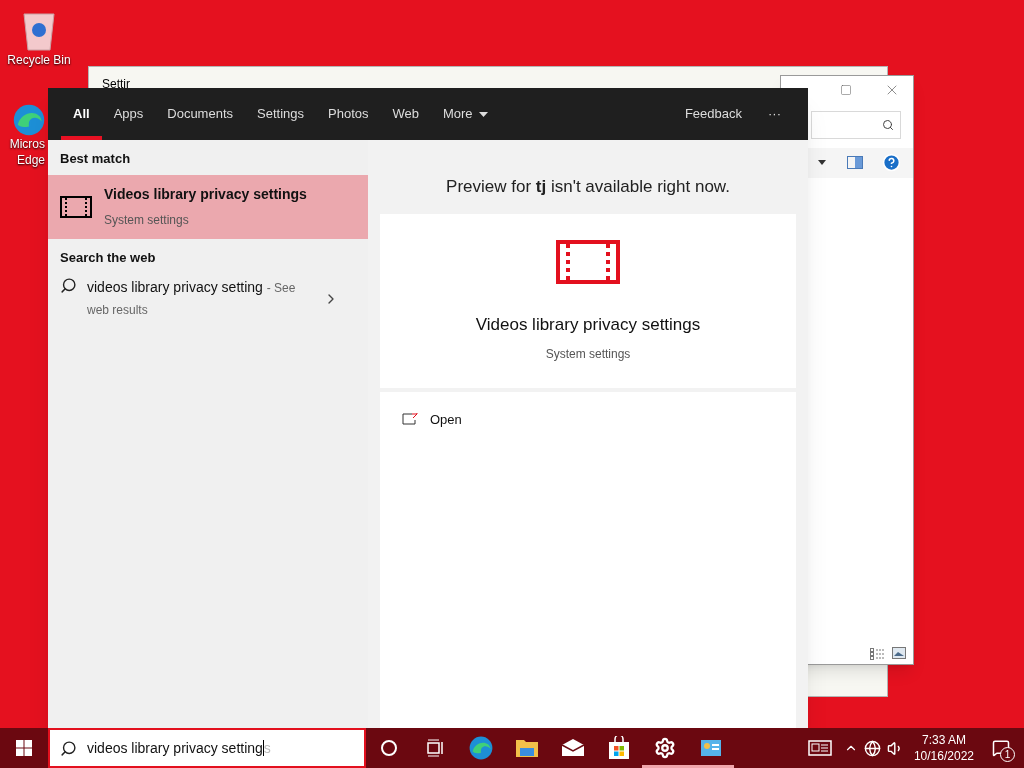 Image resolution: width=1024 pixels, height=768 pixels. Describe the element at coordinates (435, 748) in the screenshot. I see `task-view-icon` at that location.